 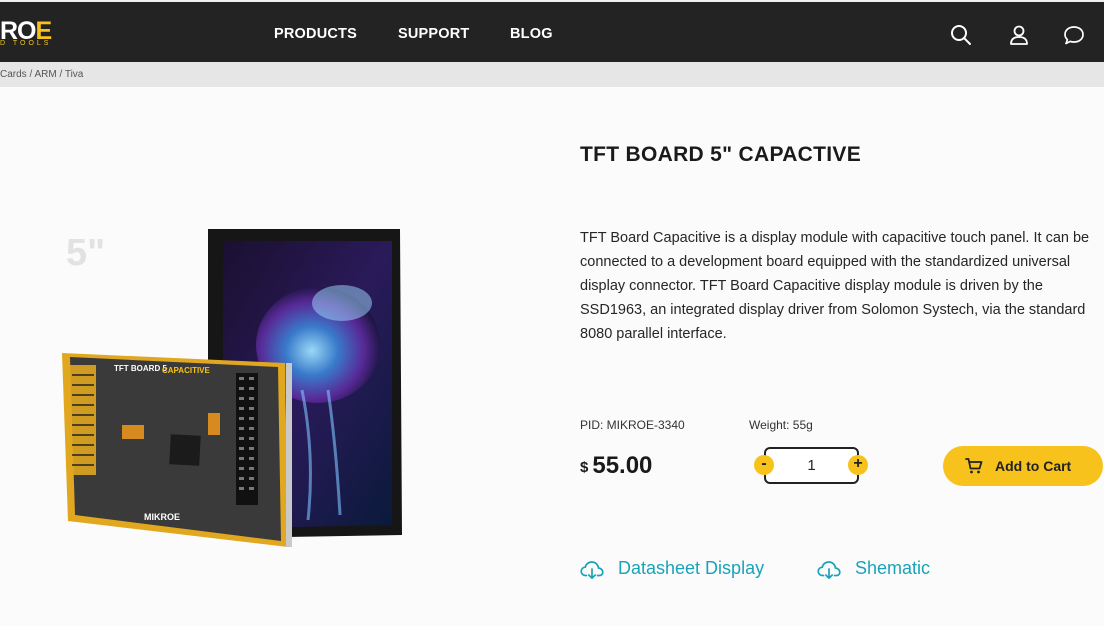 What do you see at coordinates (162, 517) in the screenshot?
I see `board-brand: MIKROE` at bounding box center [162, 517].